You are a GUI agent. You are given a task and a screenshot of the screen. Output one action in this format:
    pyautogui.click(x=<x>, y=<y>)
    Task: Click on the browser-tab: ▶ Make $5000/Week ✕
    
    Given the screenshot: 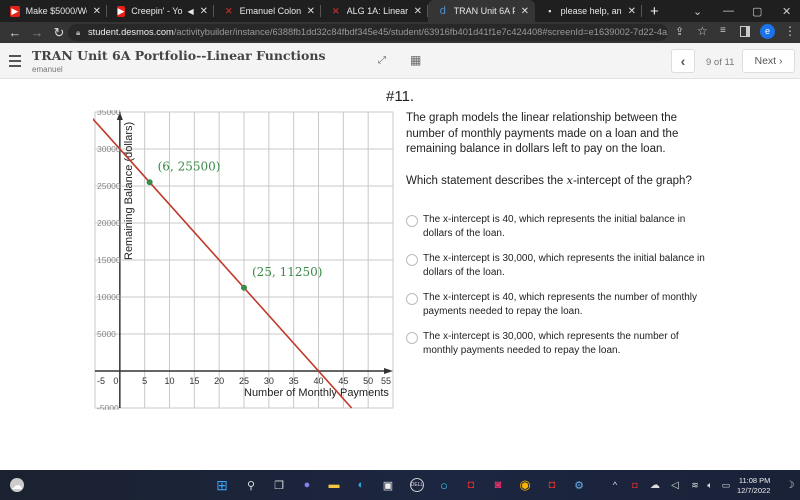 What is the action you would take?
    pyautogui.click(x=53, y=11)
    